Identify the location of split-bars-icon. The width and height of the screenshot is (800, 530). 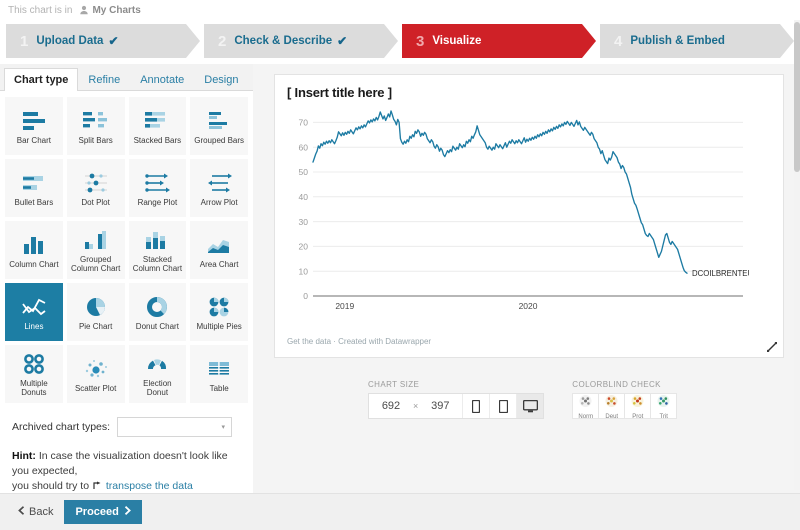
(96, 121).